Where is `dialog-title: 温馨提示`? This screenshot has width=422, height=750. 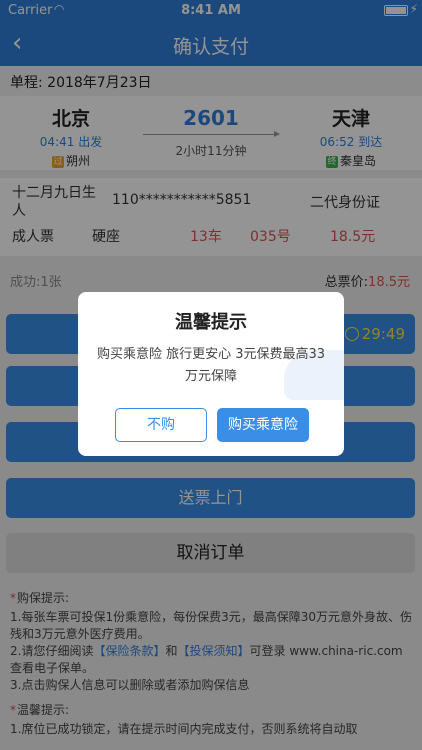
dialog-title: 温馨提示 is located at coordinates (211, 322).